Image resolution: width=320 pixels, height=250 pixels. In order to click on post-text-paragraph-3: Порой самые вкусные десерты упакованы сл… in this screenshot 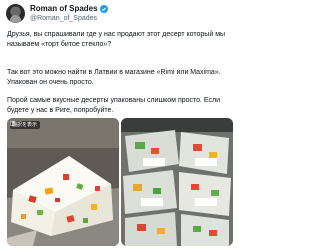, I will do `click(114, 105)`.